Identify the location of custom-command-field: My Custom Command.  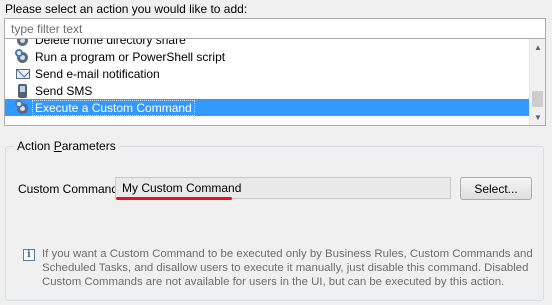
(283, 188).